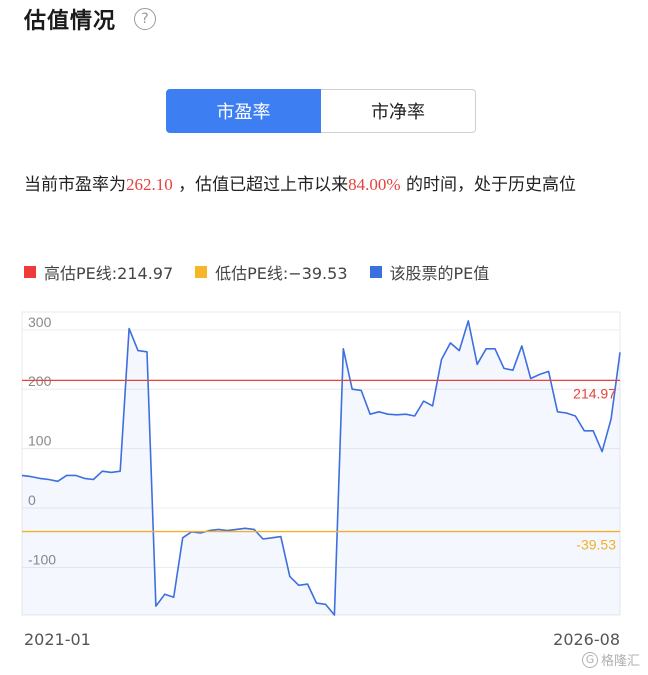 The width and height of the screenshot is (648, 675). Describe the element at coordinates (594, 393) in the screenshot. I see `high-pe-line-label: 214.97` at that location.